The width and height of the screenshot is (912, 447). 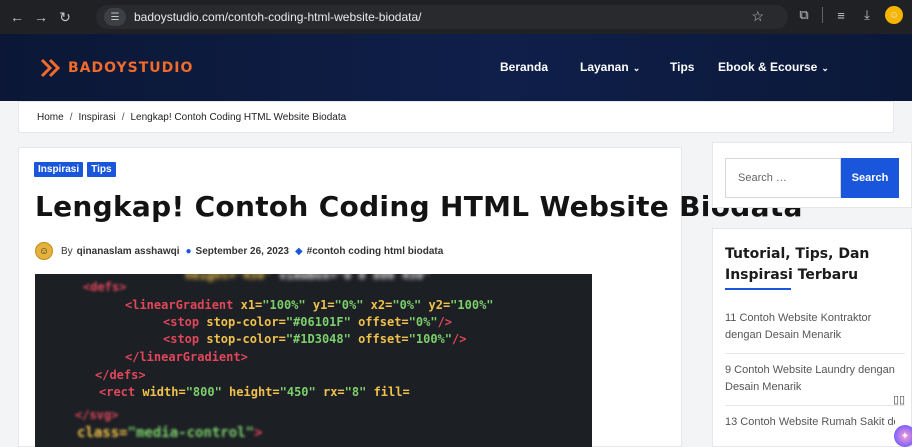 What do you see at coordinates (758, 289) in the screenshot?
I see `title-underline` at bounding box center [758, 289].